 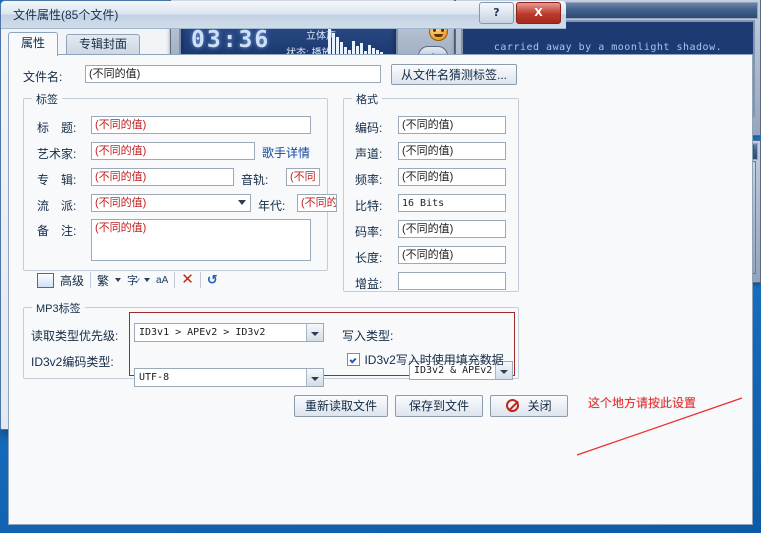 What do you see at coordinates (369, 206) in the screenshot?
I see `bits-label: 比特:` at bounding box center [369, 206].